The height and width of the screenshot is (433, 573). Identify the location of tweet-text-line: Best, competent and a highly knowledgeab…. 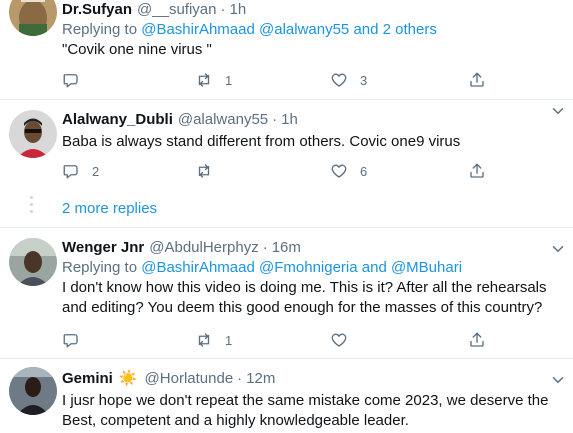
(235, 420).